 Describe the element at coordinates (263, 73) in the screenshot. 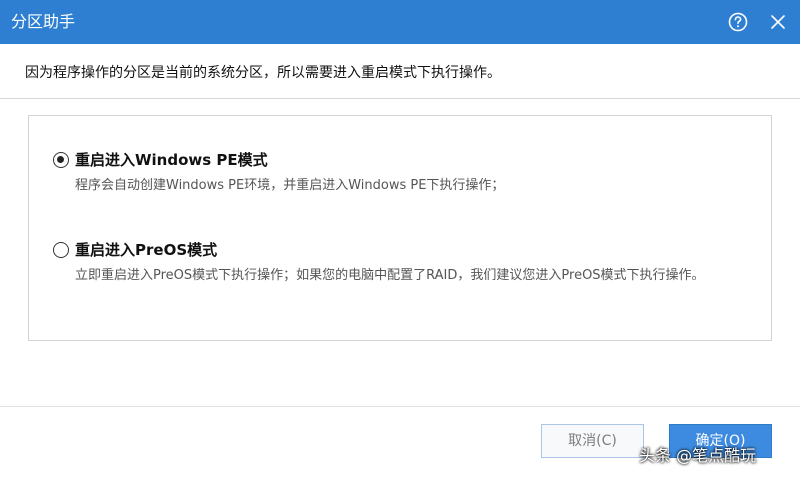

I see `info-message: 因为程序操作的分区是当前的系统分区，所以需要进入重启模式下执行操作。` at that location.